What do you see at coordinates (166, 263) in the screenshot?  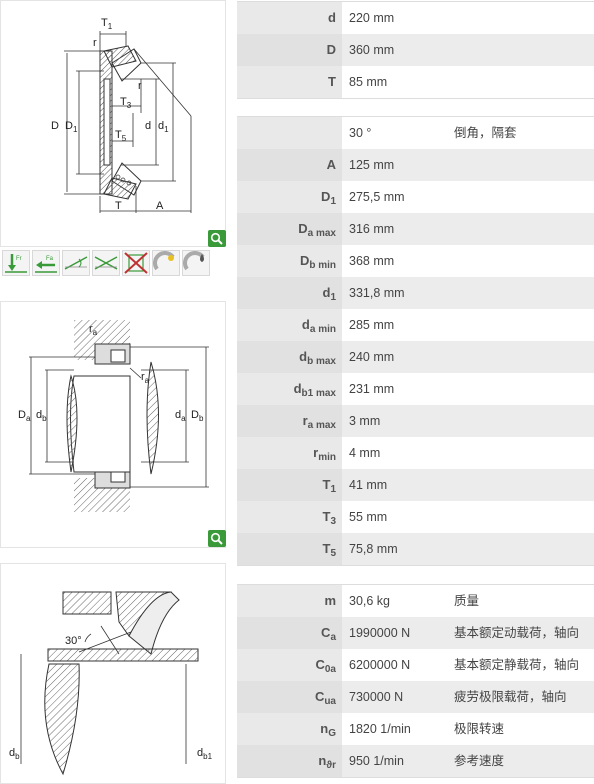 I see `lubrication-icon` at bounding box center [166, 263].